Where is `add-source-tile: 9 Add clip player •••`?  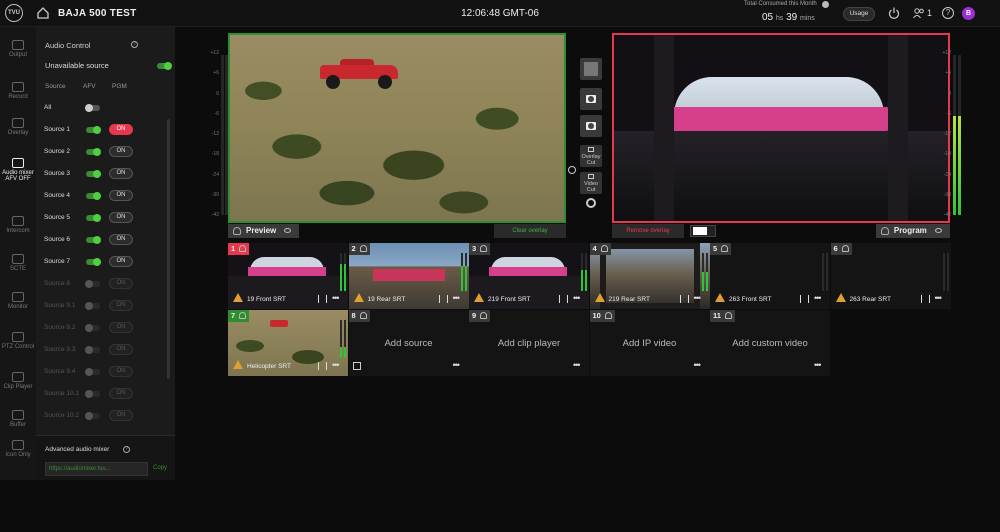 add-source-tile: 9 Add clip player ••• is located at coordinates (529, 343).